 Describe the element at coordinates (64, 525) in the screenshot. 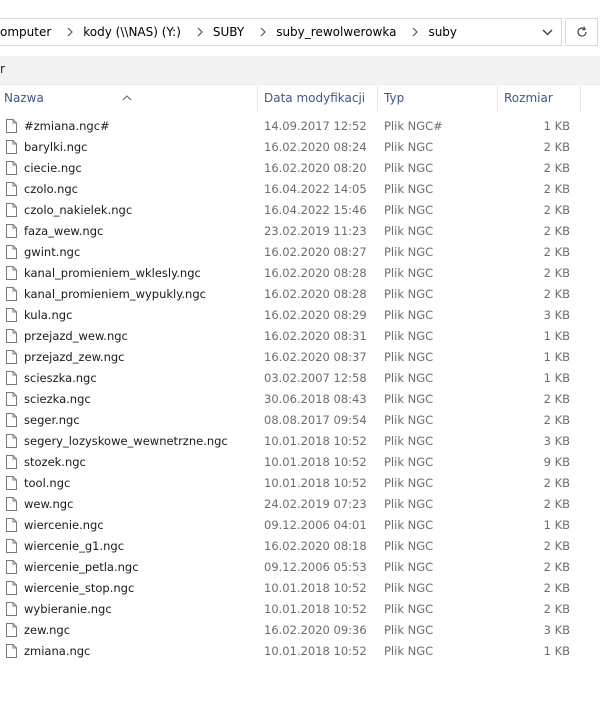

I see `file-name: wiercenie.ngc` at that location.